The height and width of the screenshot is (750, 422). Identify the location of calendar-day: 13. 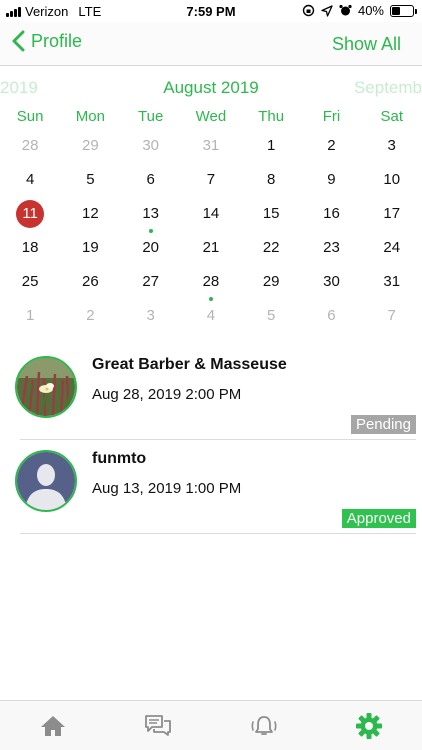
(151, 217).